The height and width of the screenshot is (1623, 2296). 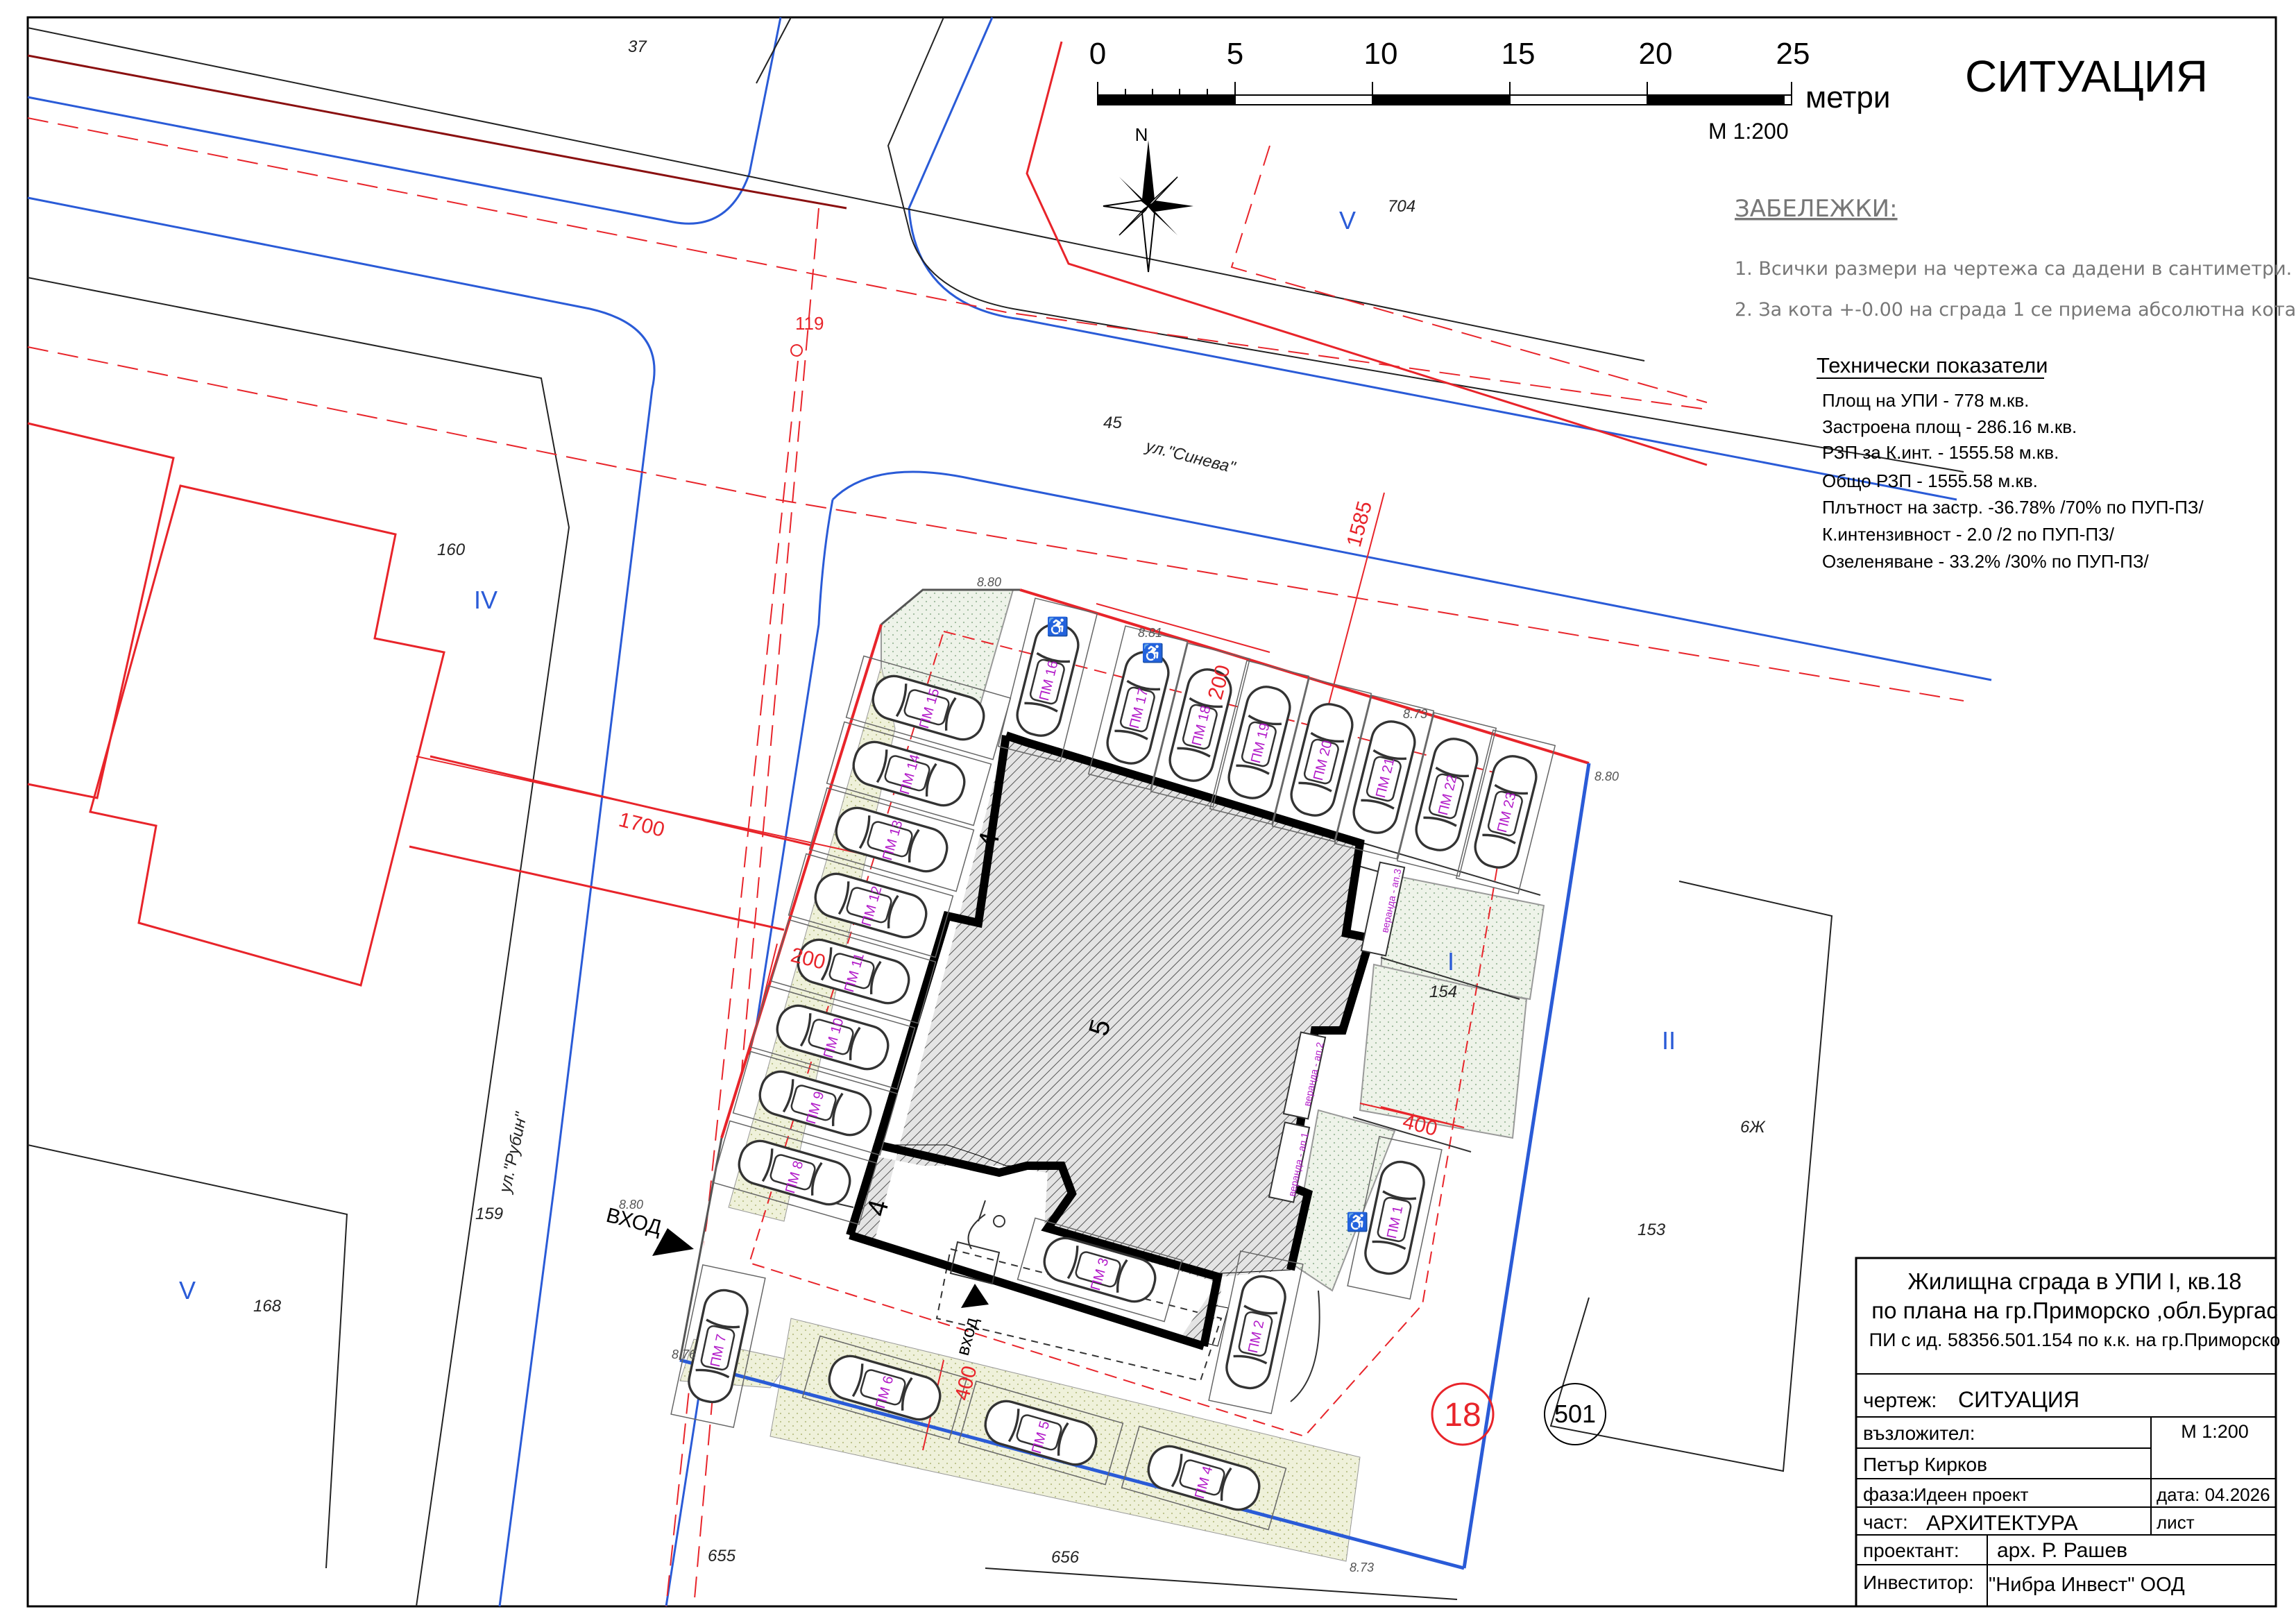 What do you see at coordinates (1971, 1494) in the screenshot?
I see `phase-value: Идеен проект` at bounding box center [1971, 1494].